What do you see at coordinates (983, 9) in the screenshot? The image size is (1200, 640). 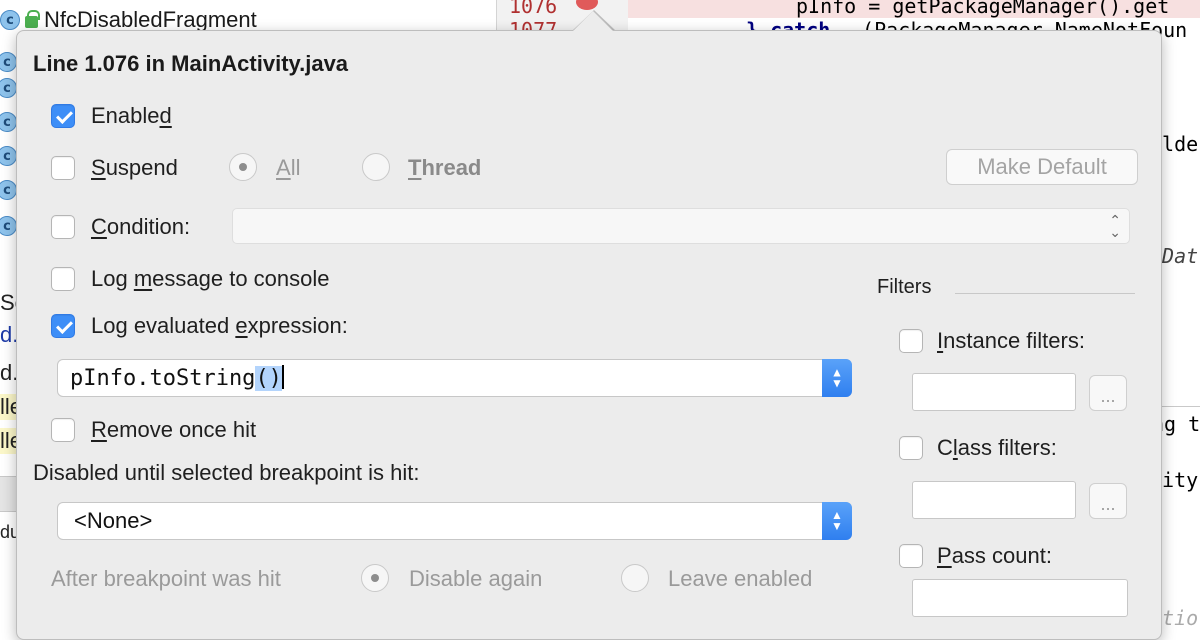 I see `code-line: pInfo = getPackageManager().get` at bounding box center [983, 9].